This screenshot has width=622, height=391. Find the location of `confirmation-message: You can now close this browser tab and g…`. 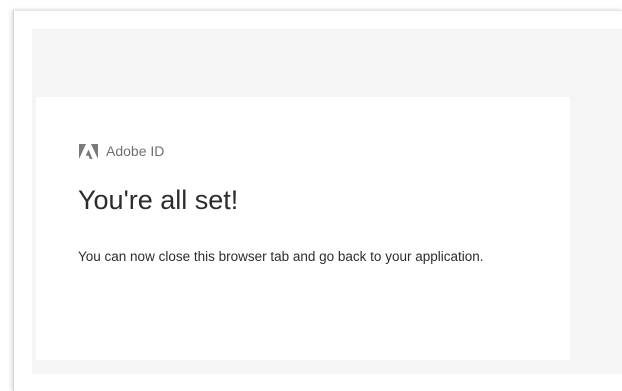

confirmation-message: You can now close this browser tab and g… is located at coordinates (281, 256).